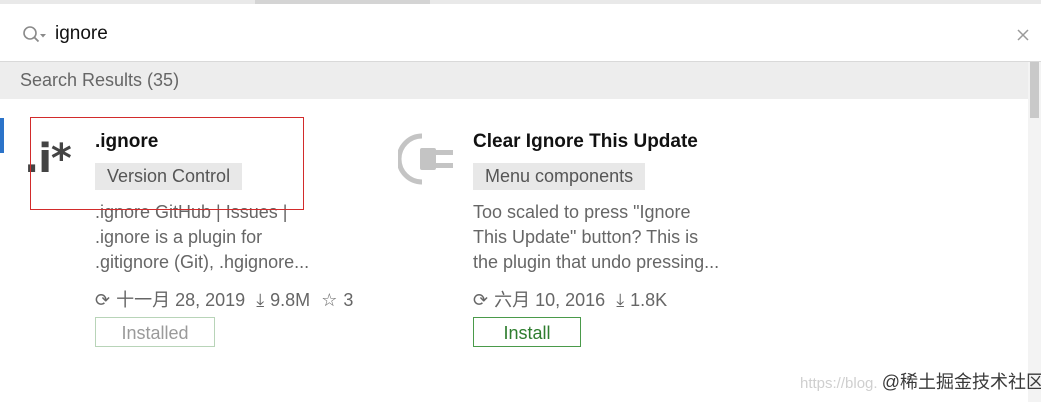 The height and width of the screenshot is (402, 1041). Describe the element at coordinates (2, 135) in the screenshot. I see `selection-accent-bar` at that location.